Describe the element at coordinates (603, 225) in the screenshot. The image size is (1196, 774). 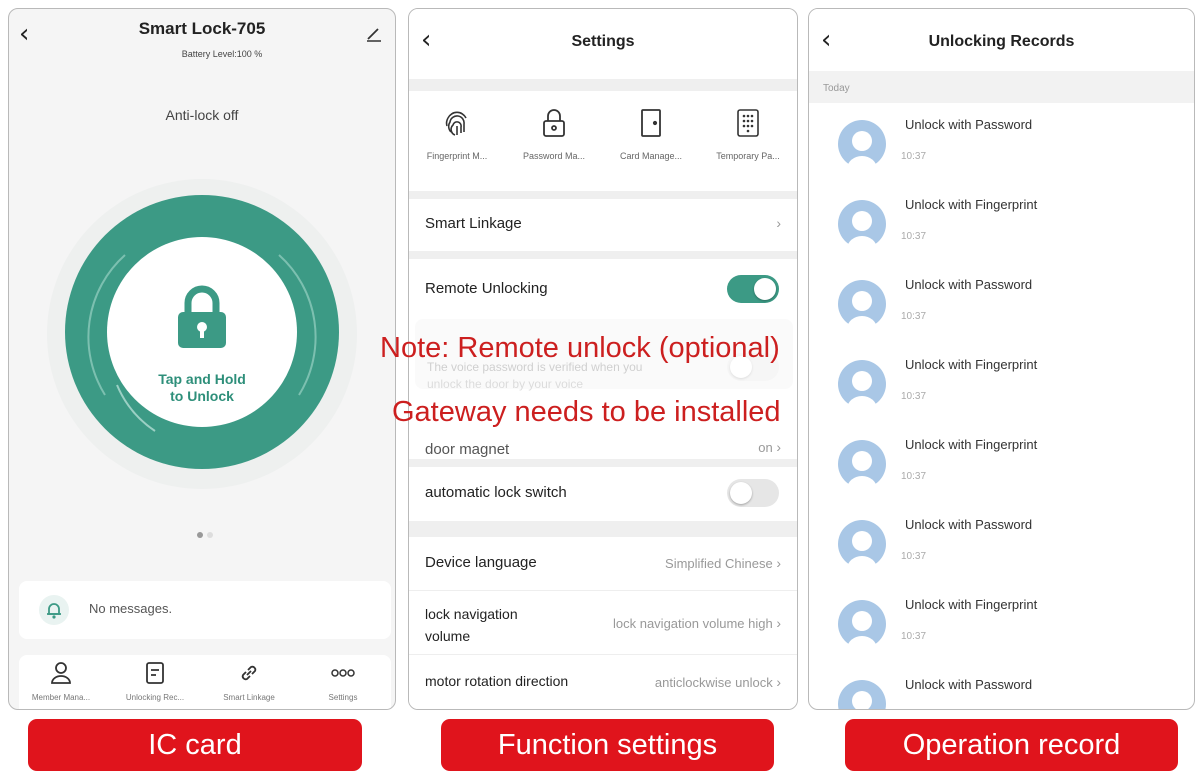
I see `smart-linkage-row: Smart Linkage ›` at that location.